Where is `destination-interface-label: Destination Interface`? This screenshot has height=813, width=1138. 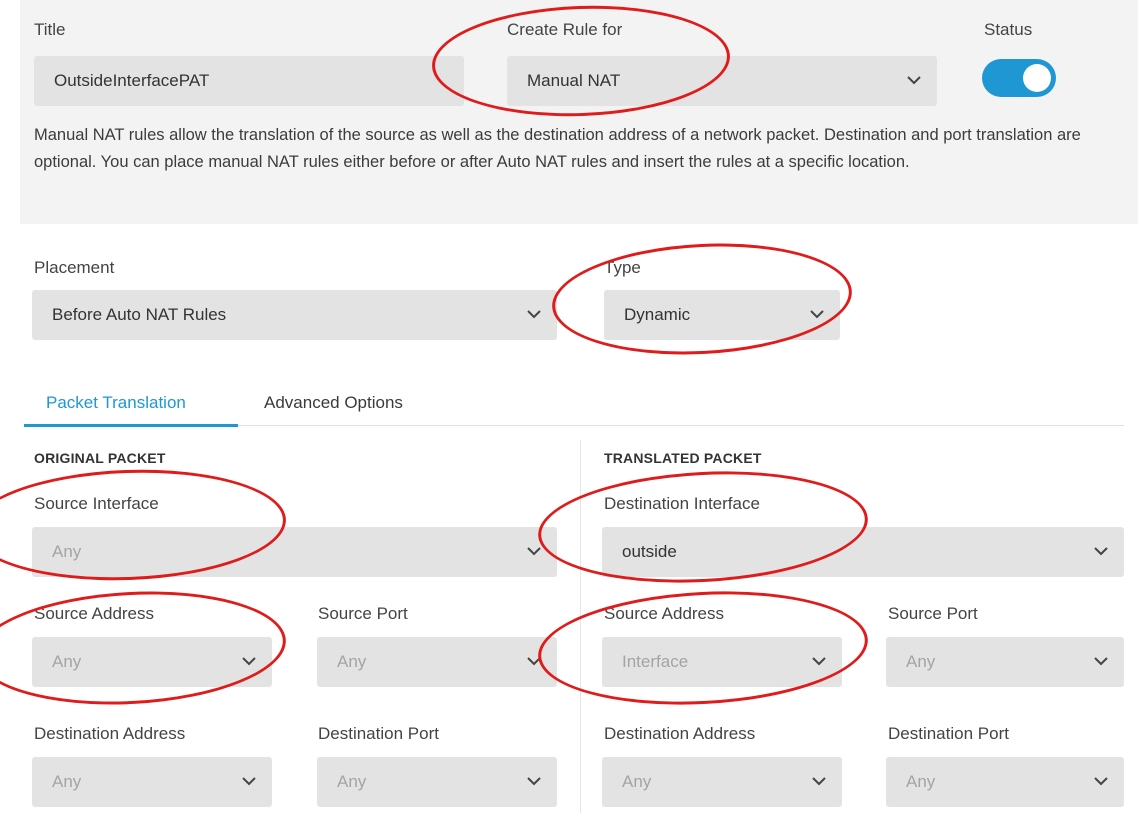
destination-interface-label: Destination Interface is located at coordinates (682, 503).